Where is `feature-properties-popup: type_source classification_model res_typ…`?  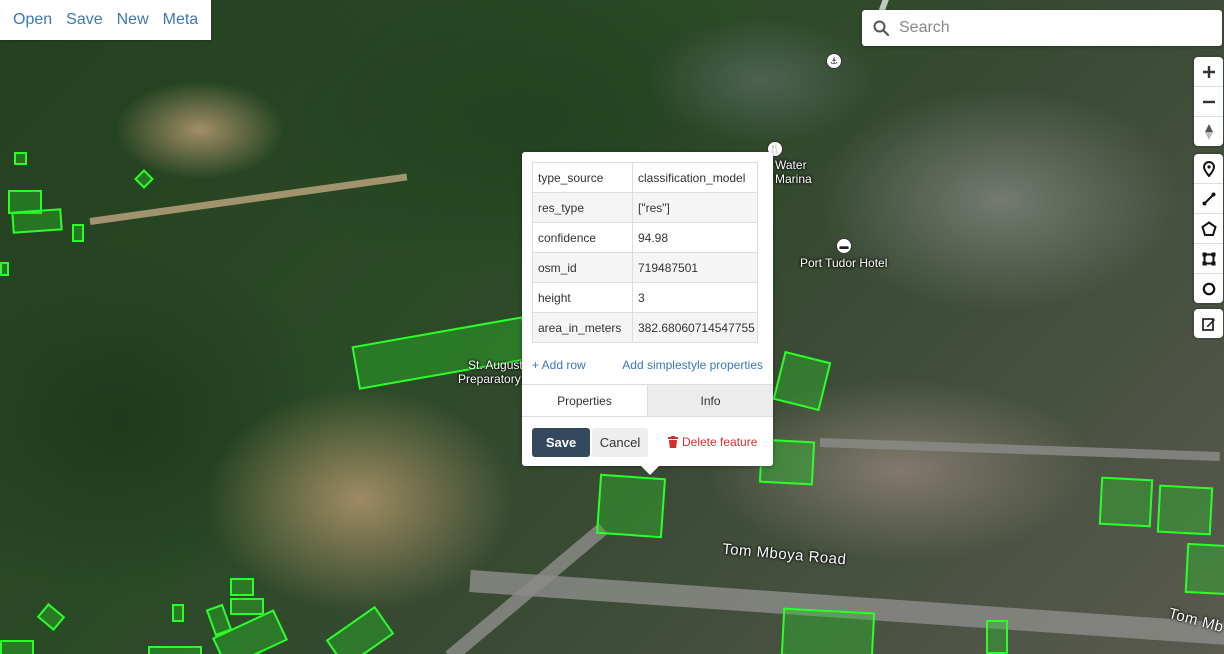
feature-properties-popup: type_source classification_model res_typ… is located at coordinates (647, 309).